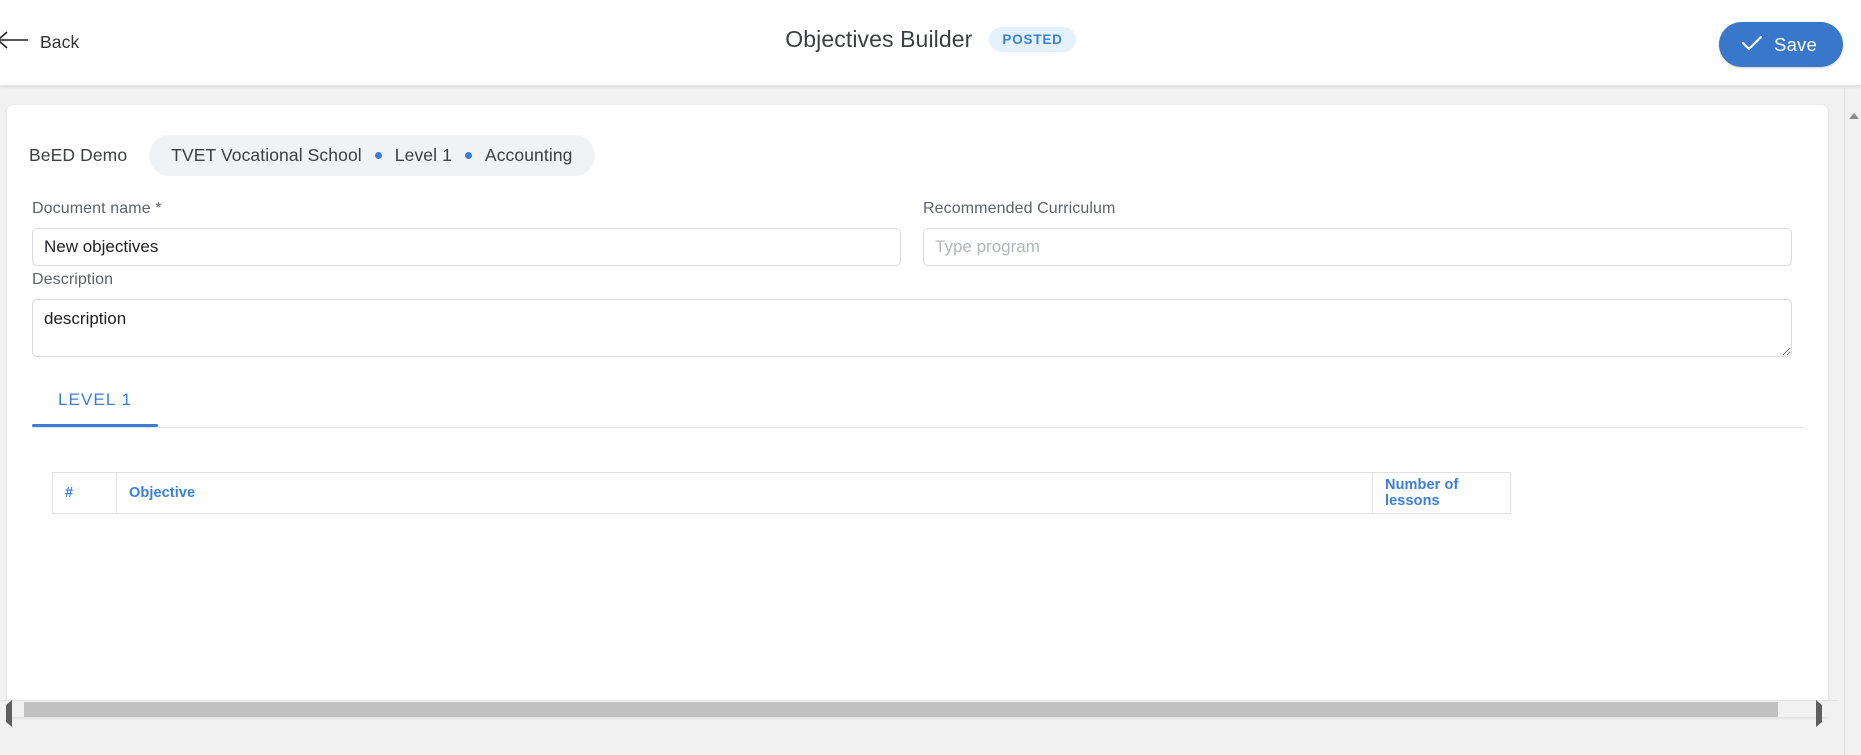  What do you see at coordinates (1357, 247) in the screenshot?
I see `recommended-curriculum-input` at bounding box center [1357, 247].